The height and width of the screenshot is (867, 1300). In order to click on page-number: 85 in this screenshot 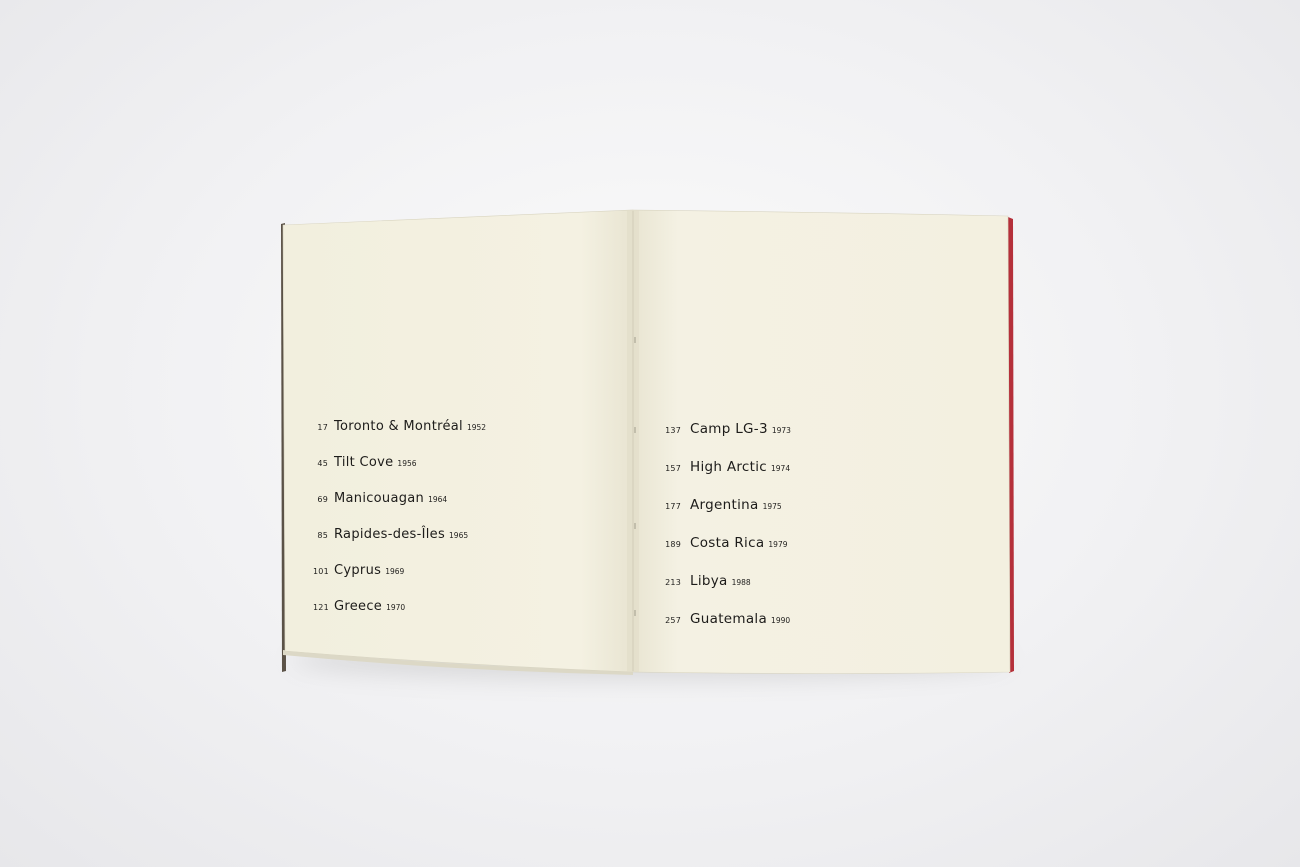, I will do `click(322, 535)`.